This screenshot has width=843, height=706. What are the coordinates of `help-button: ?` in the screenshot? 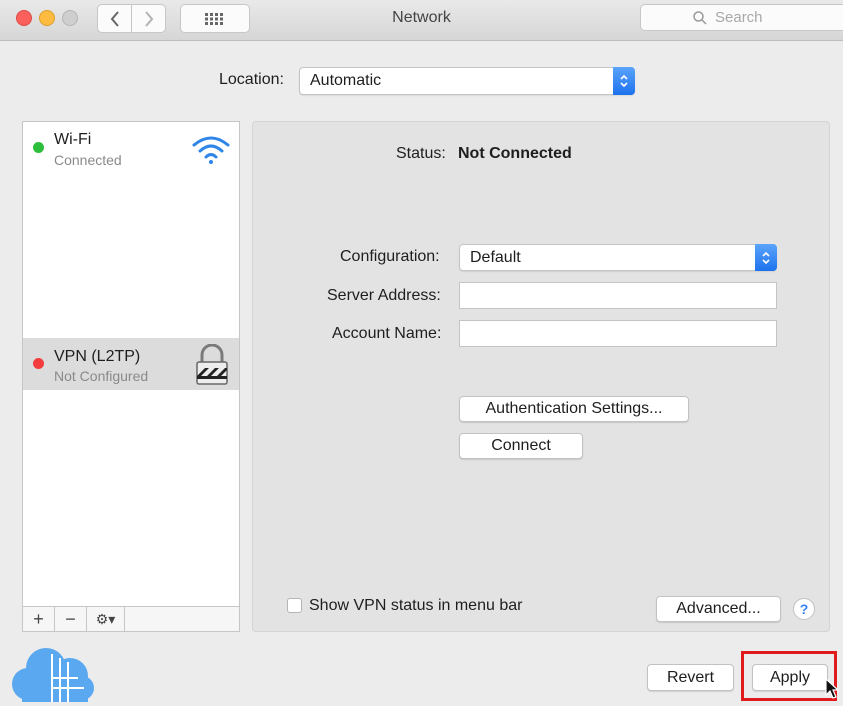 It's located at (804, 609).